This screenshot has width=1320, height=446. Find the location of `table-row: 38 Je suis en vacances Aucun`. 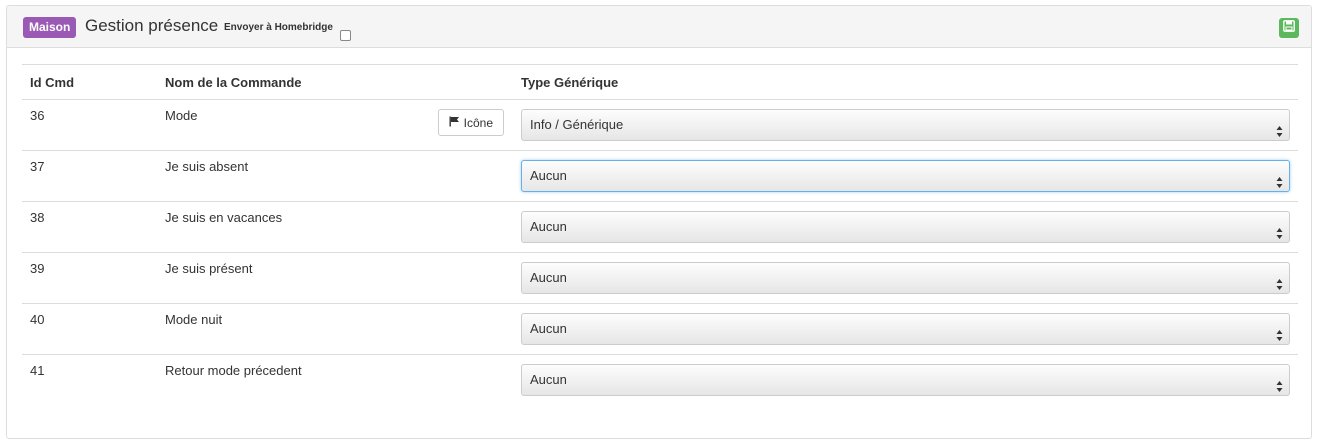

table-row: 38 Je suis en vacances Aucun is located at coordinates (660, 227).